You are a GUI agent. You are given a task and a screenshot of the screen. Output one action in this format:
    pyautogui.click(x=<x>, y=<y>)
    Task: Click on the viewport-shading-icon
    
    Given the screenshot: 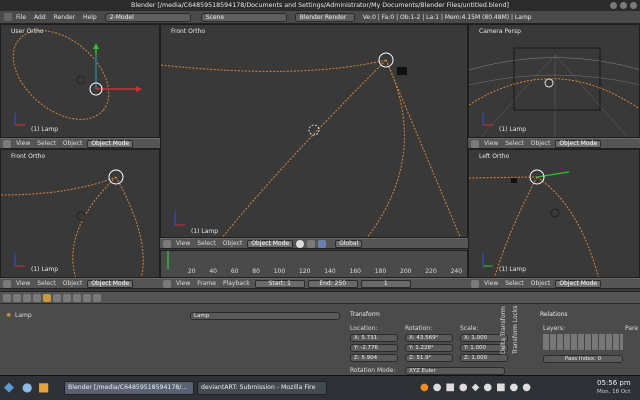 What is the action you would take?
    pyautogui.click(x=300, y=243)
    